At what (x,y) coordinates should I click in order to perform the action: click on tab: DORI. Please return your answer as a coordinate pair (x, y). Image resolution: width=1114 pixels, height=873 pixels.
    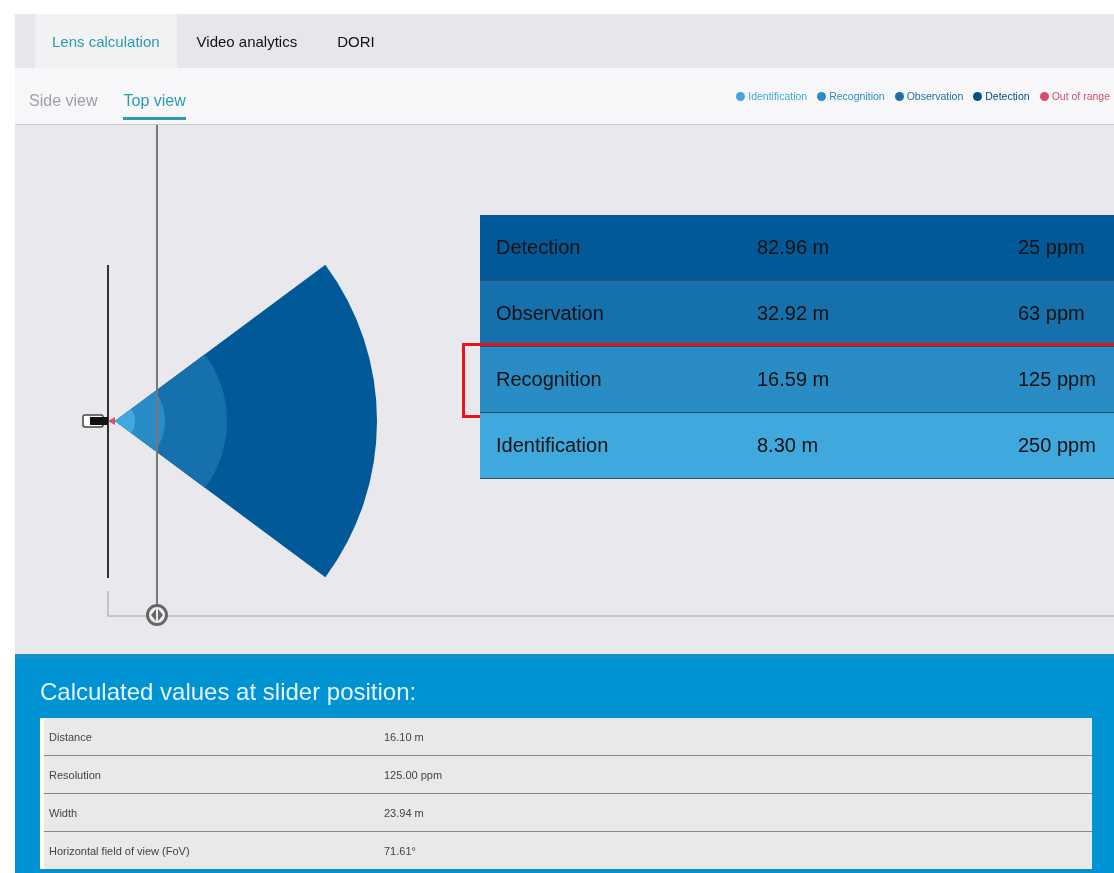
    Looking at the image, I should click on (356, 41).